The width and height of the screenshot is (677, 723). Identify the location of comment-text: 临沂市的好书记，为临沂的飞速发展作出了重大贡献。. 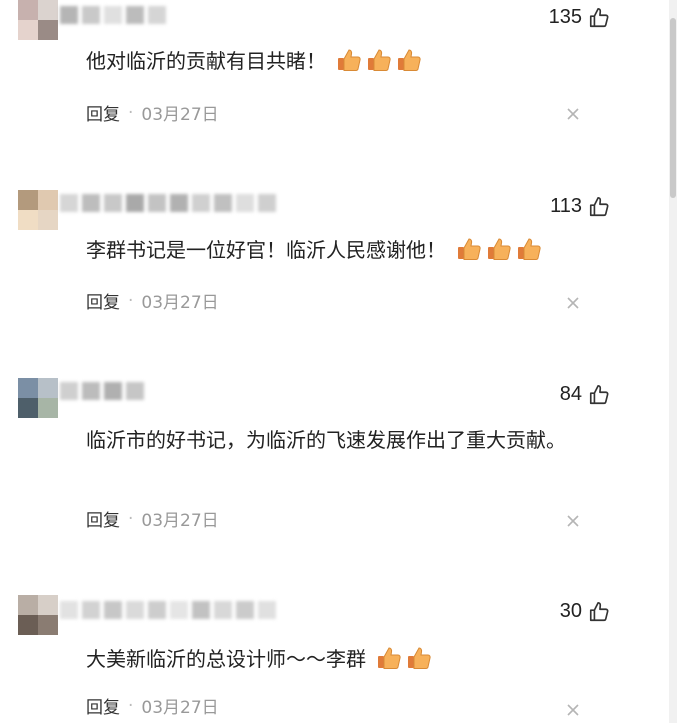
(331, 440).